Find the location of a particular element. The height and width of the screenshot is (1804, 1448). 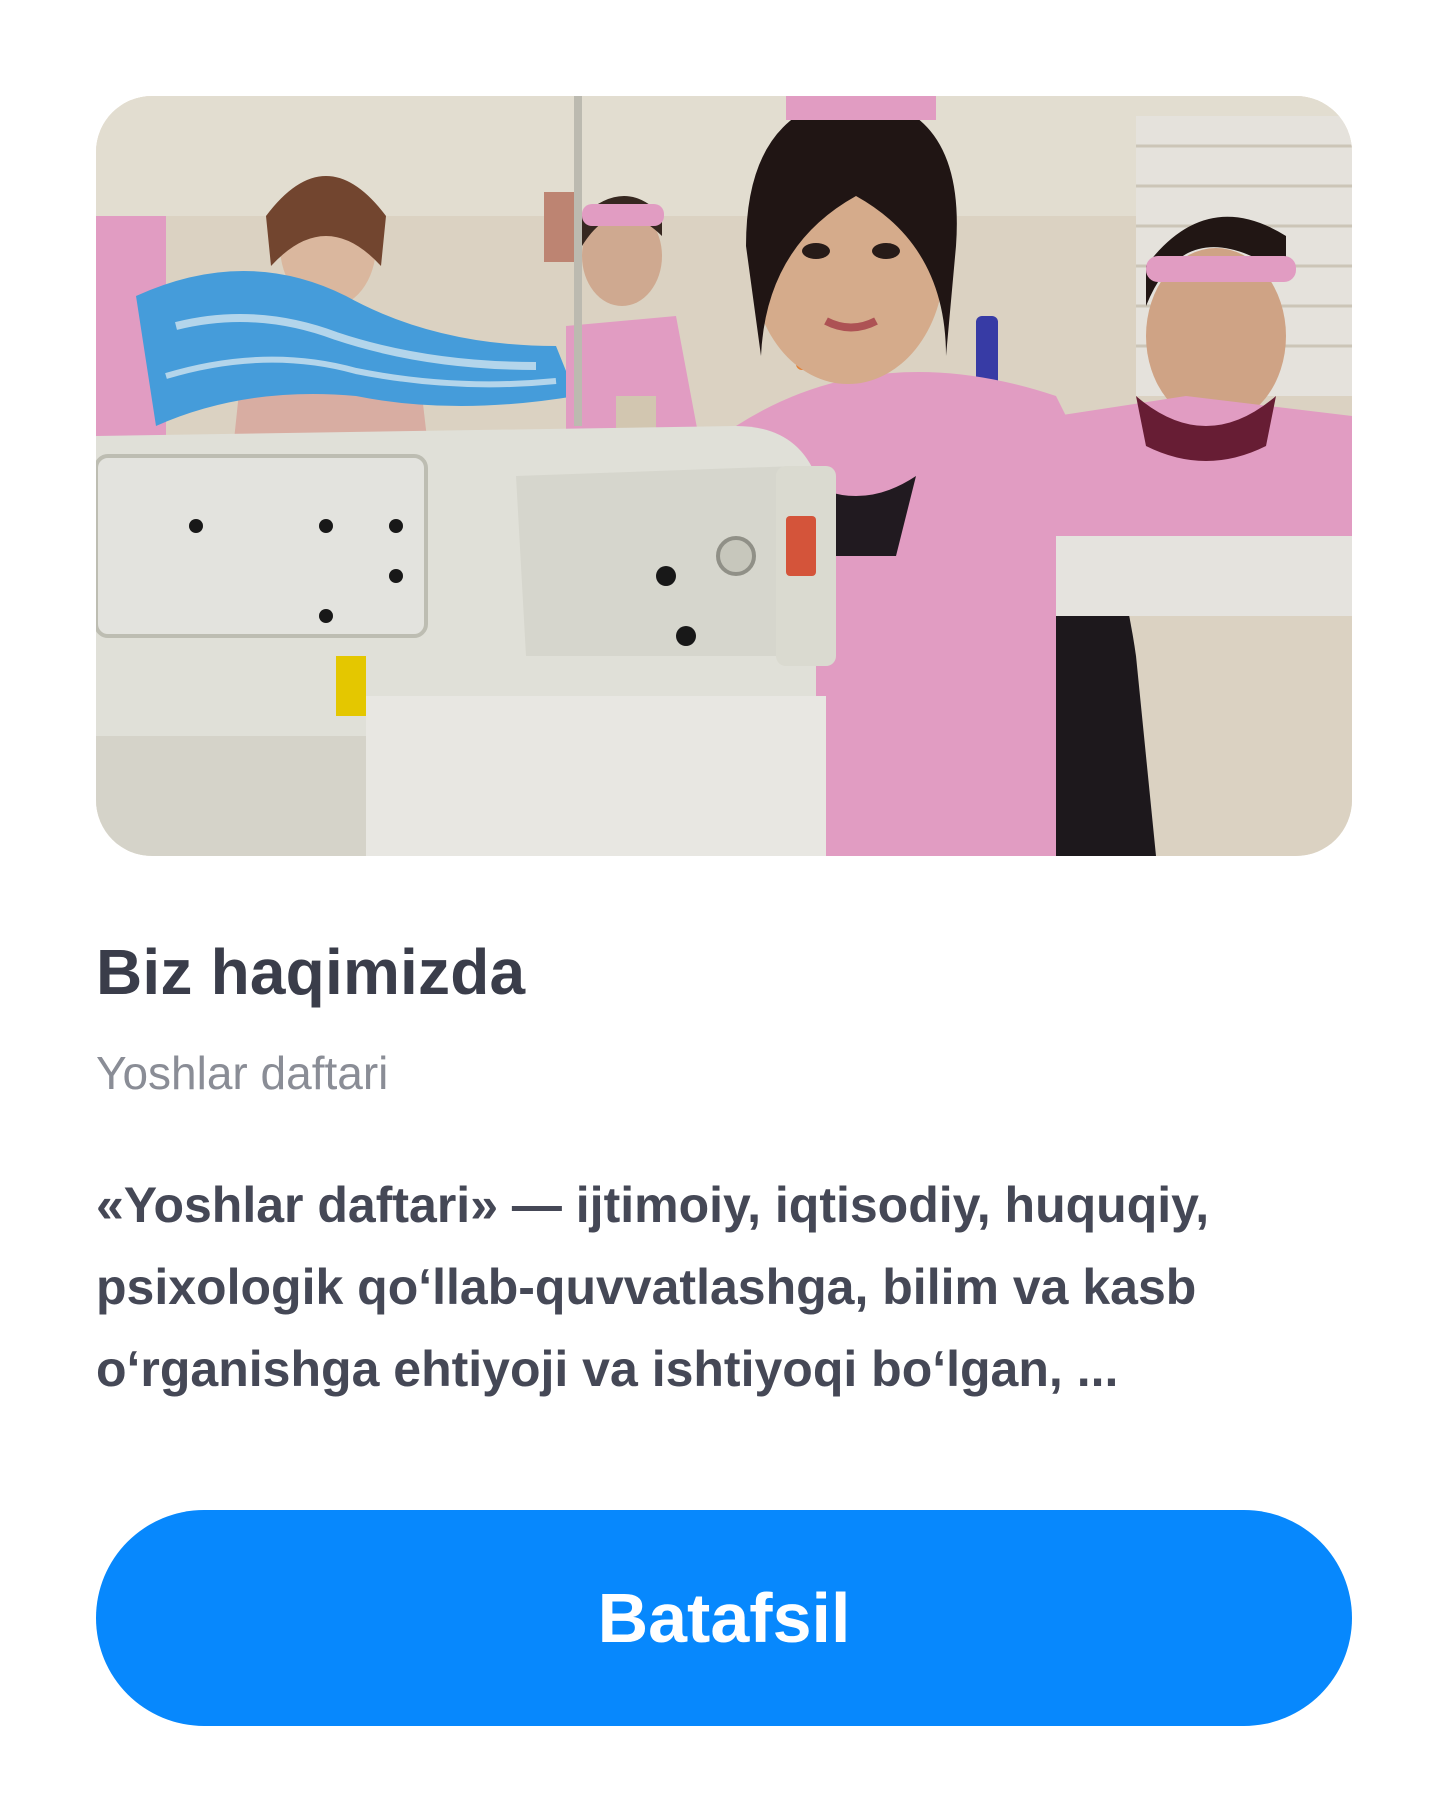

about-subtitle: Yoshlar daftari is located at coordinates (242, 1073).